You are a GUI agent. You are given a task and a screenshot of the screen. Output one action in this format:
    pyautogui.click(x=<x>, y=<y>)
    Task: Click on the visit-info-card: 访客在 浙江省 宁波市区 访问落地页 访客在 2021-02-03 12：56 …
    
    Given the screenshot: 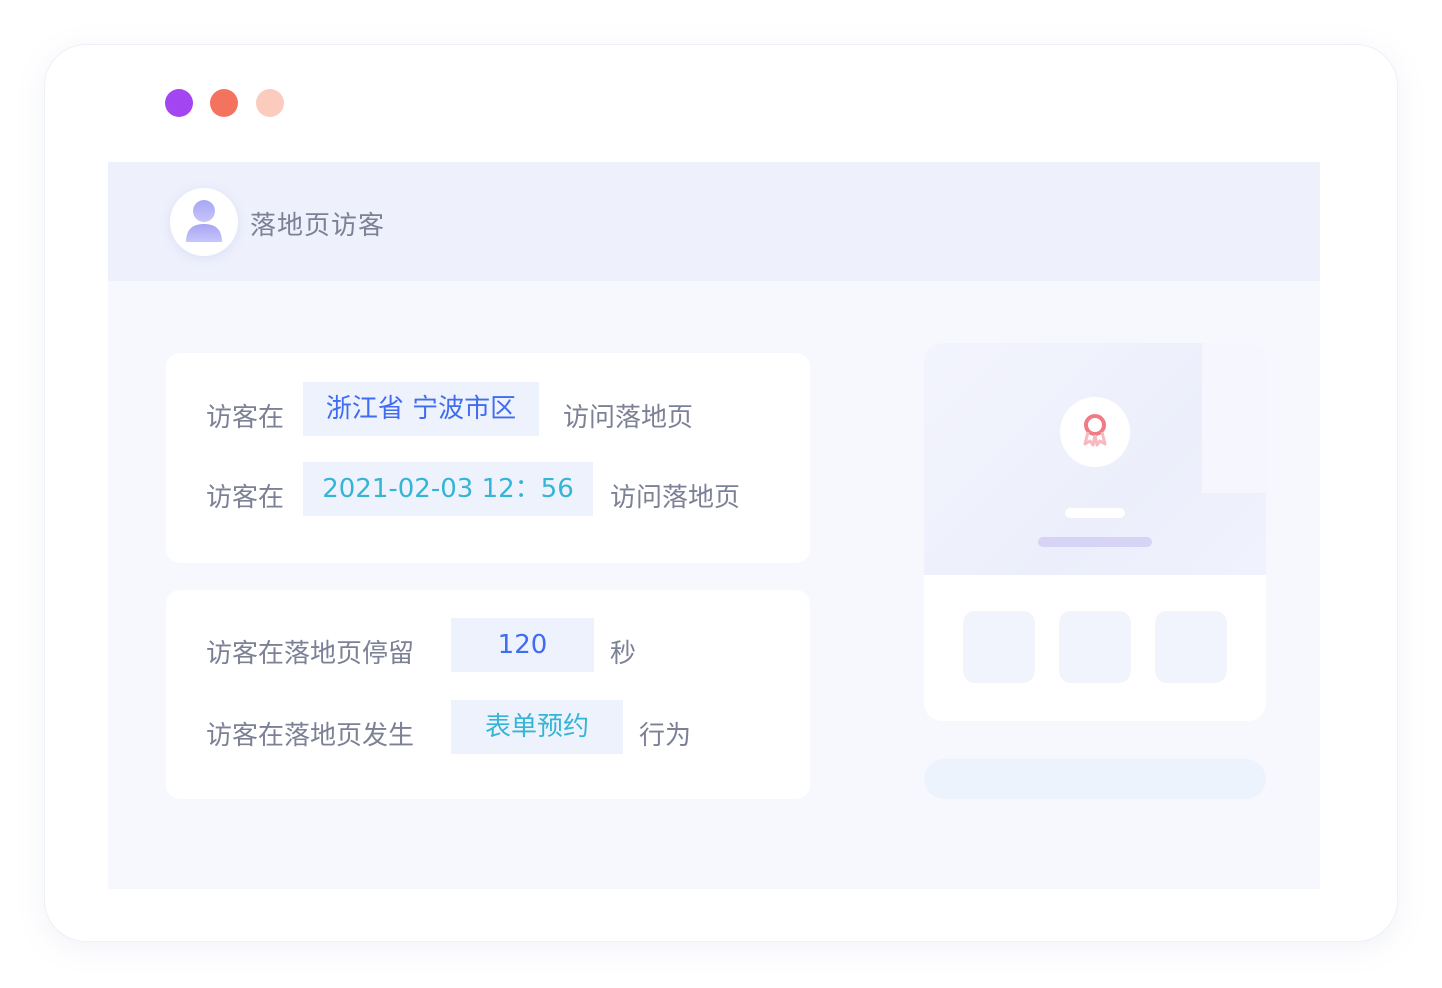 What is the action you would take?
    pyautogui.click(x=488, y=458)
    